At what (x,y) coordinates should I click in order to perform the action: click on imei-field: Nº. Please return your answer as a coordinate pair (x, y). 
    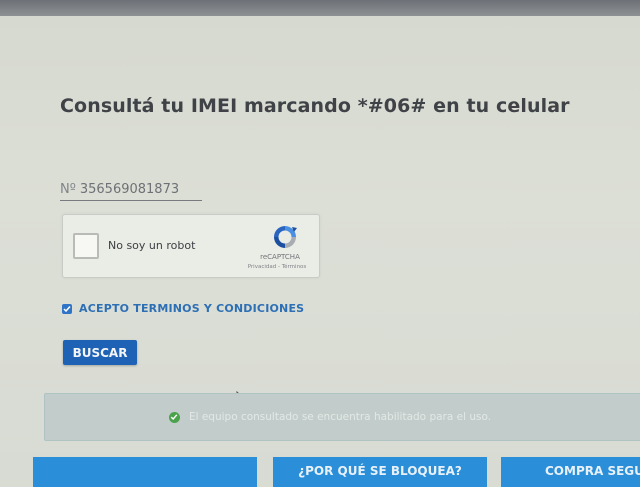
    Looking at the image, I should click on (131, 189).